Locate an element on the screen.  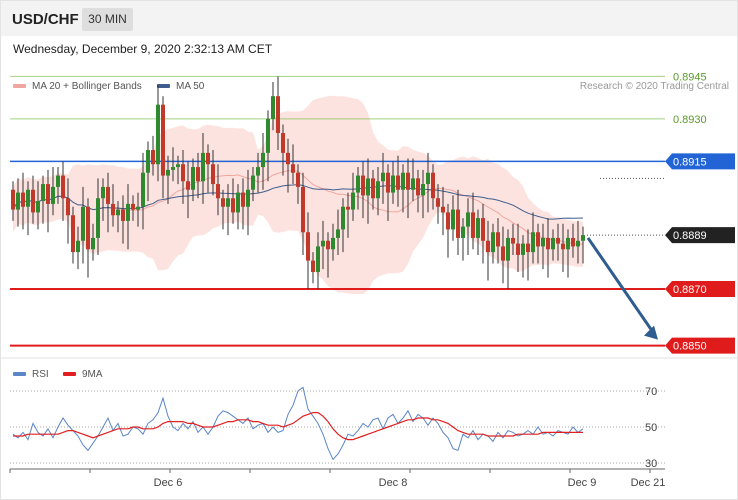
rsi-tick-label-2: 30 is located at coordinates (651, 464).